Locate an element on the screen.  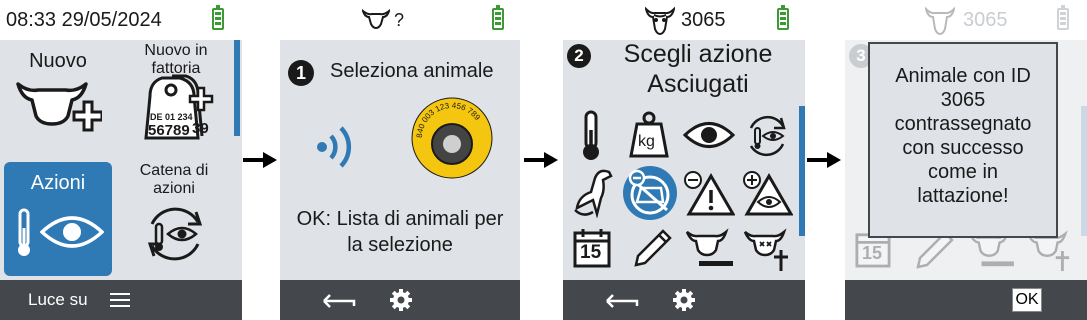
page-title: Seleziona animale is located at coordinates (412, 71).